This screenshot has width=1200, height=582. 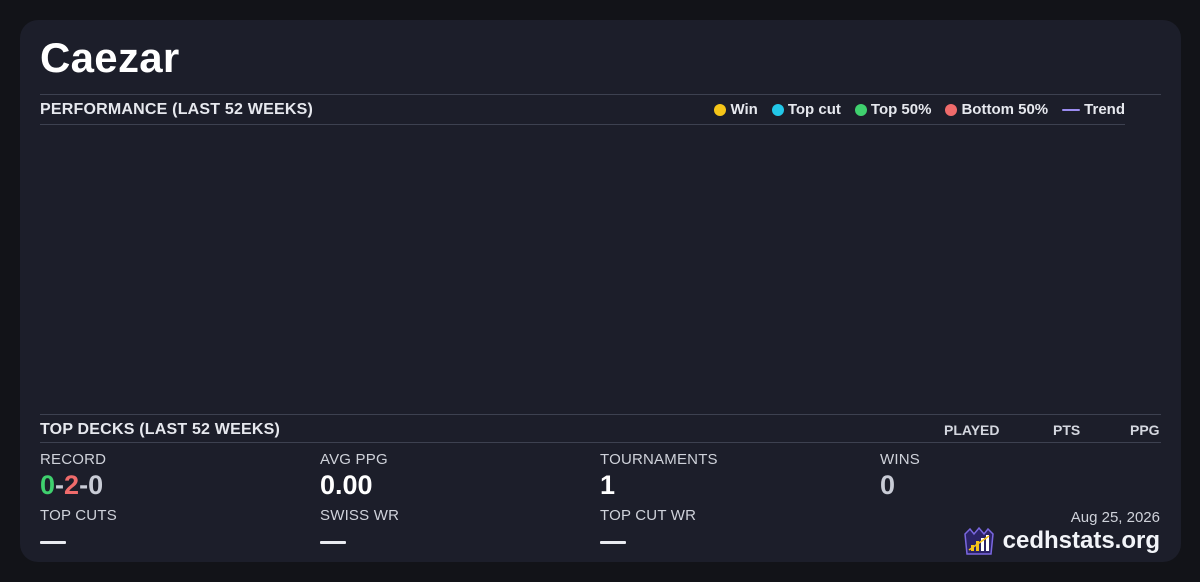 What do you see at coordinates (744, 109) in the screenshot?
I see `legend-label: Win` at bounding box center [744, 109].